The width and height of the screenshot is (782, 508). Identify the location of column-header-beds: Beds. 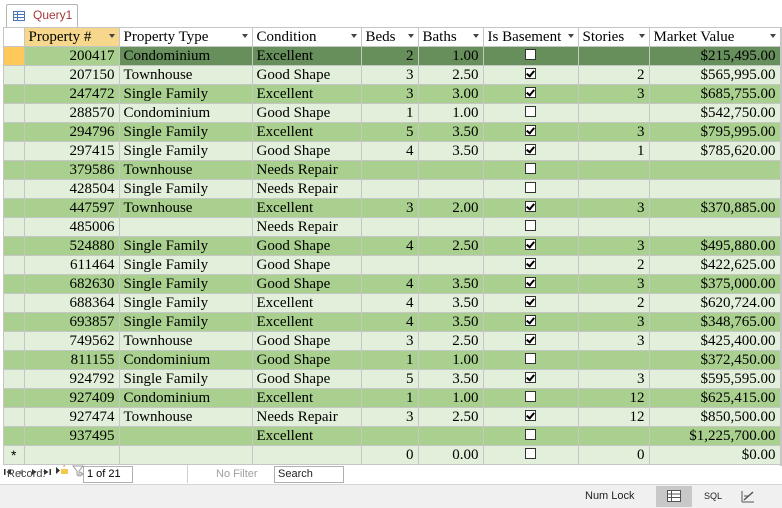
(390, 37).